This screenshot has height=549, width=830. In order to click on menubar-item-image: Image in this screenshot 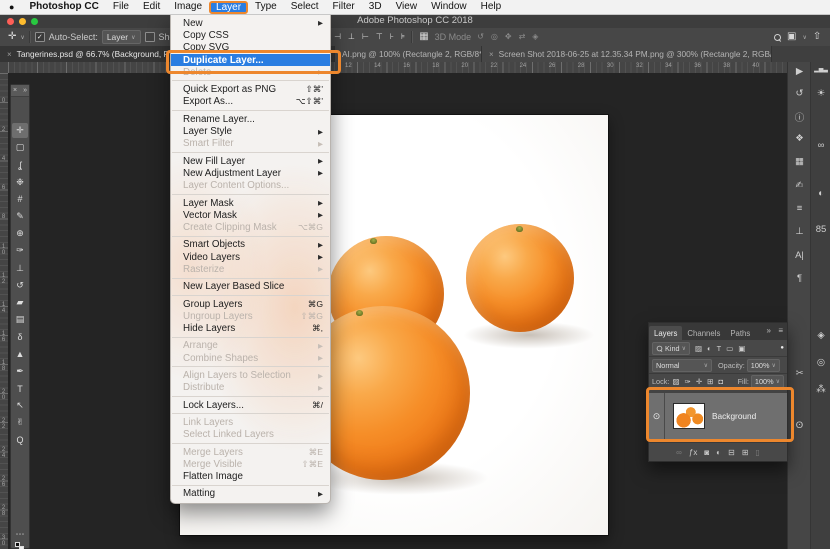, I will do `click(188, 7)`.